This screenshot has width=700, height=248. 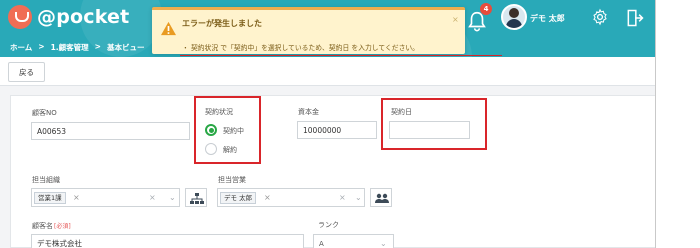 I want to click on logout-icon, so click(x=635, y=18).